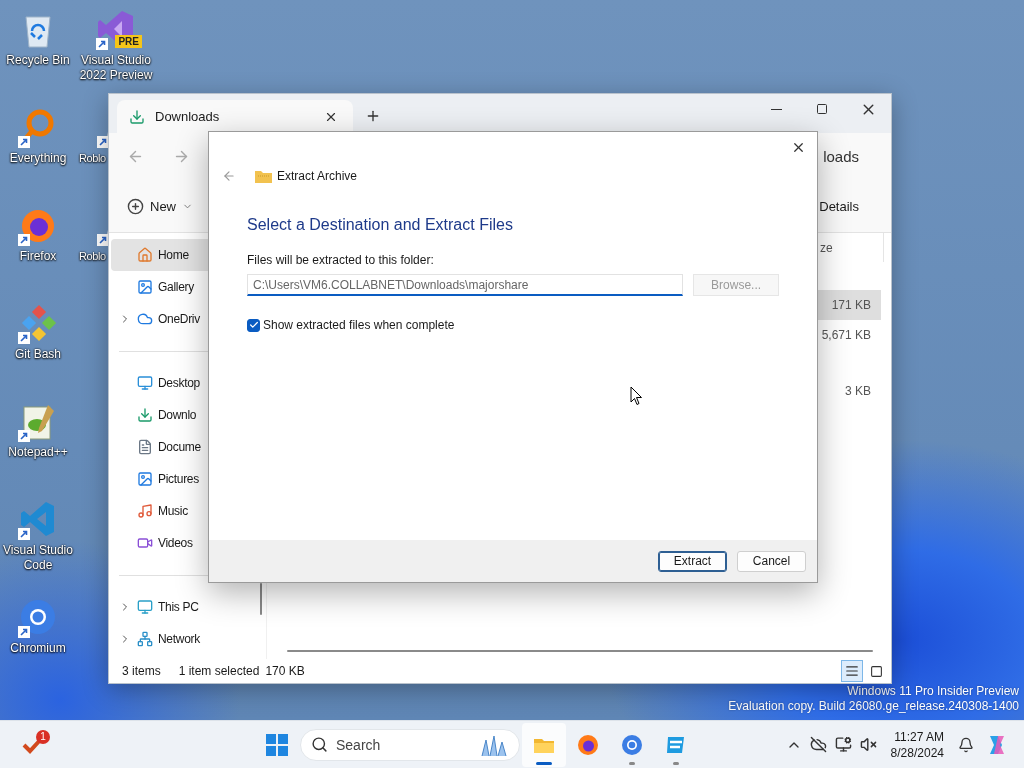  I want to click on zipped-folder-icon, so click(263, 176).